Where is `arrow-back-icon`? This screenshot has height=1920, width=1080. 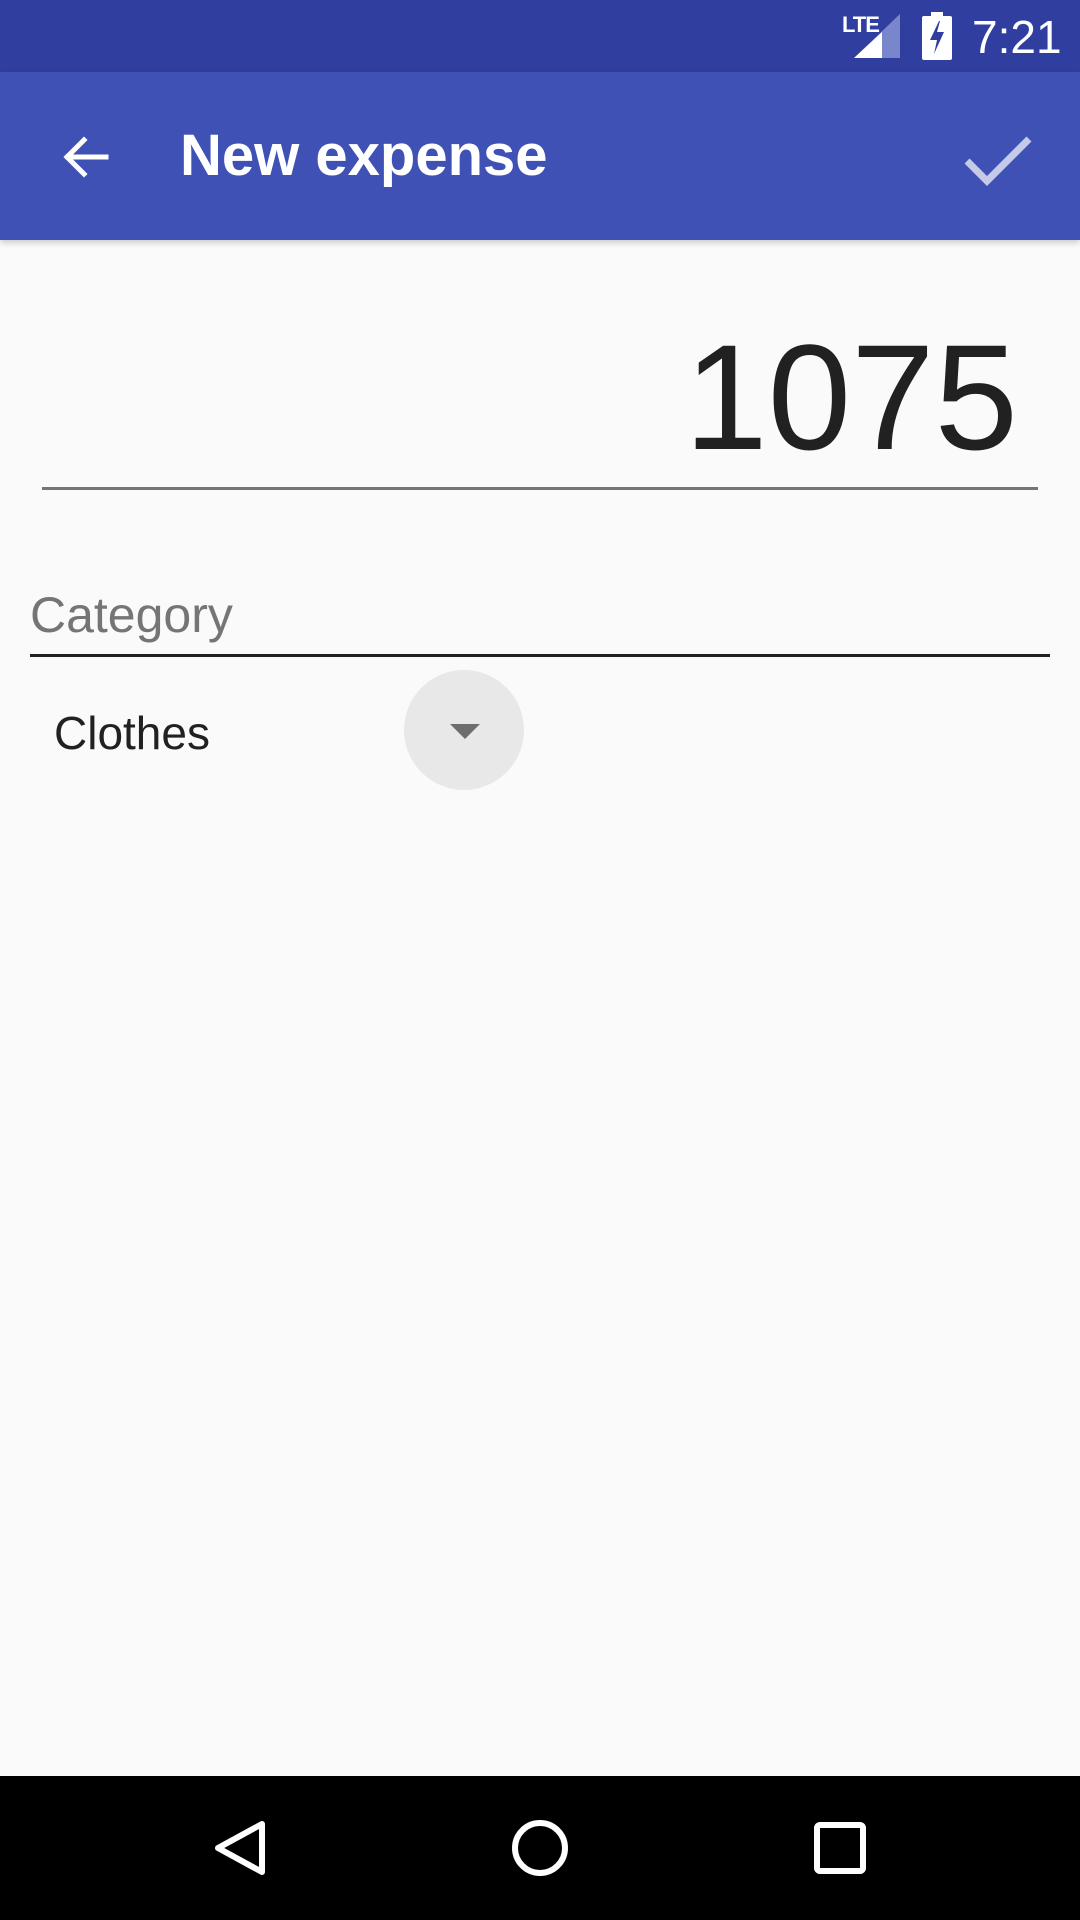 arrow-back-icon is located at coordinates (86, 157).